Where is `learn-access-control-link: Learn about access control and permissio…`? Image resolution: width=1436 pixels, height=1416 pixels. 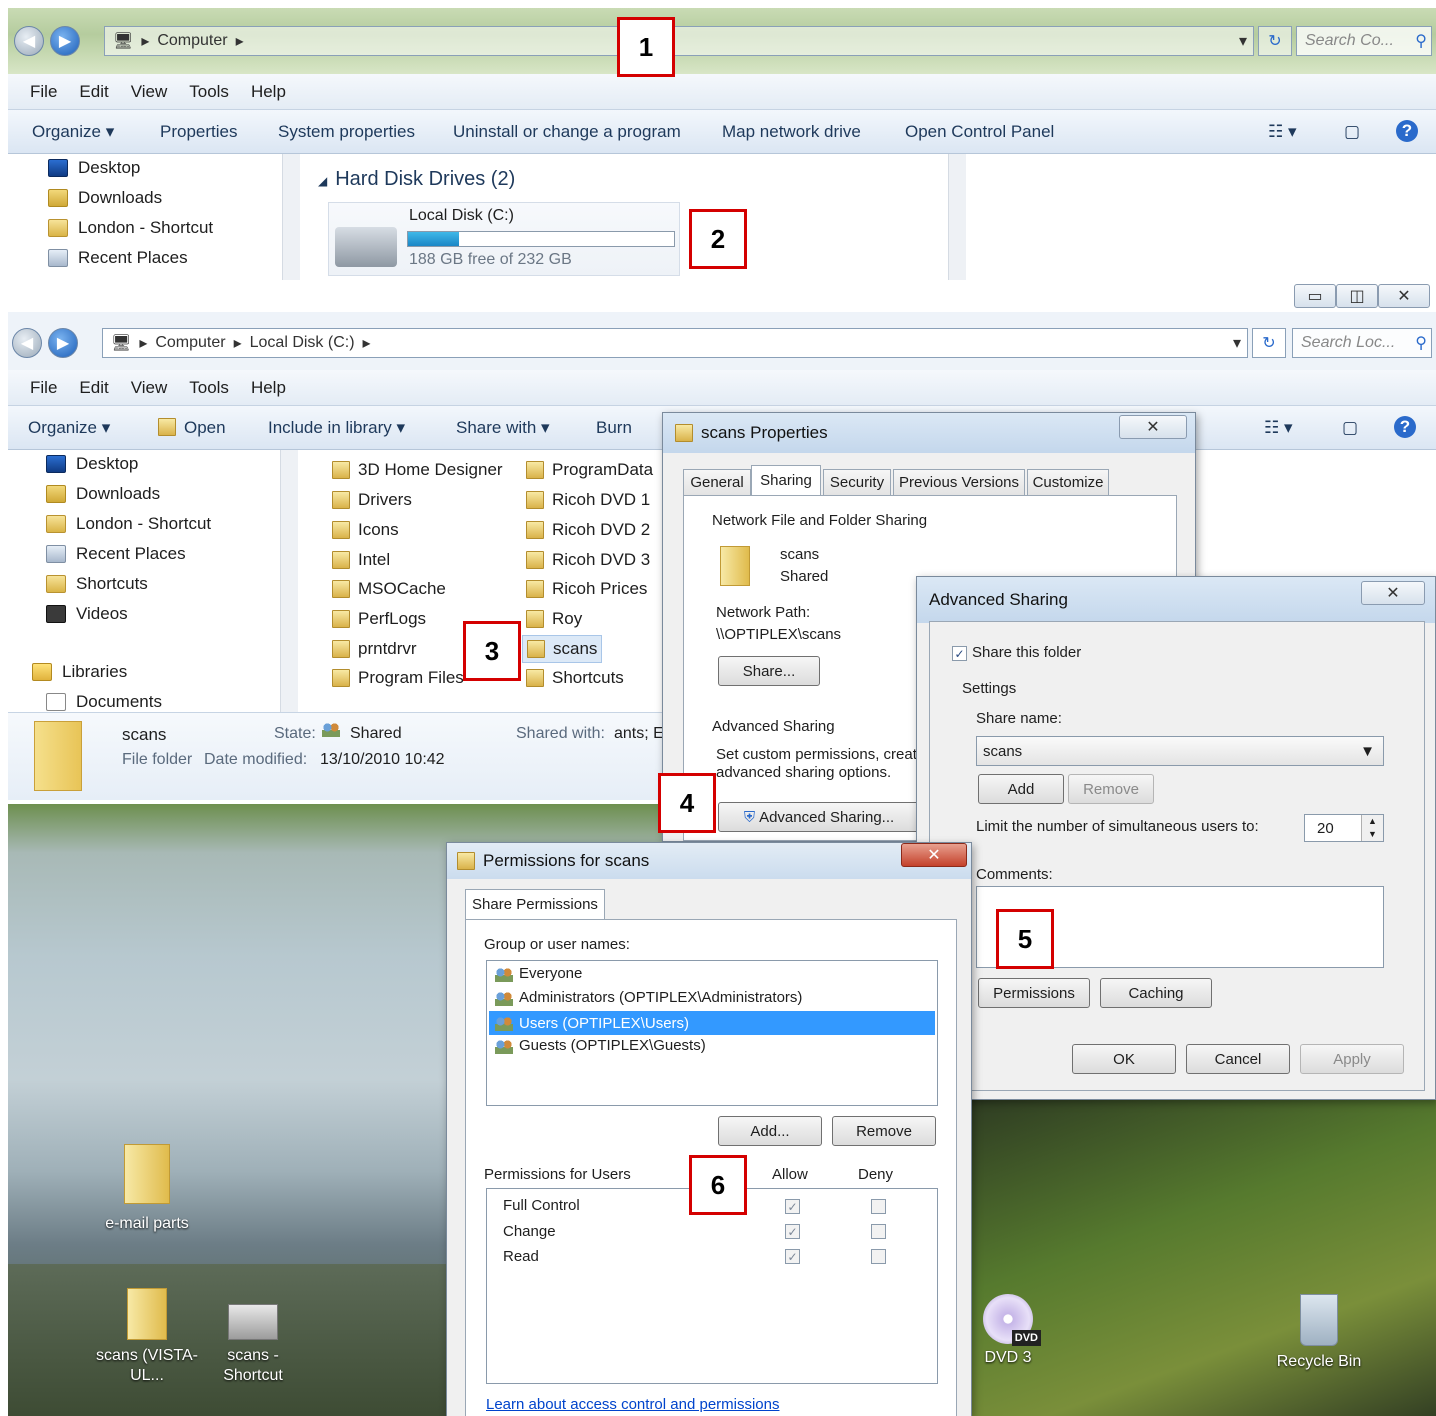 learn-access-control-link: Learn about access control and permissio… is located at coordinates (633, 1404).